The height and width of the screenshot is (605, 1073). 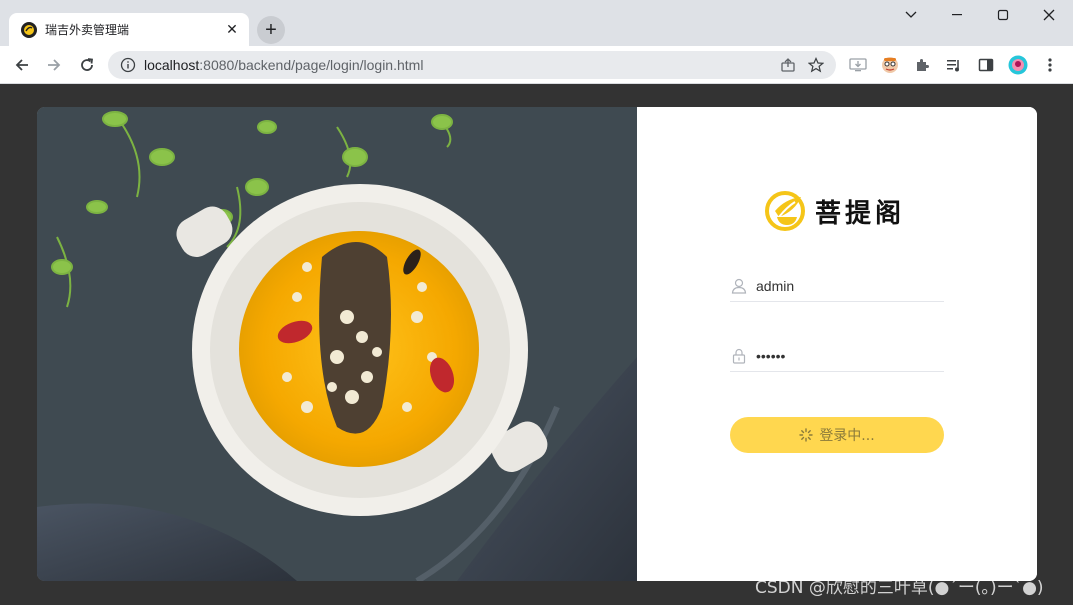 What do you see at coordinates (1049, 15) in the screenshot?
I see `close-window-icon` at bounding box center [1049, 15].